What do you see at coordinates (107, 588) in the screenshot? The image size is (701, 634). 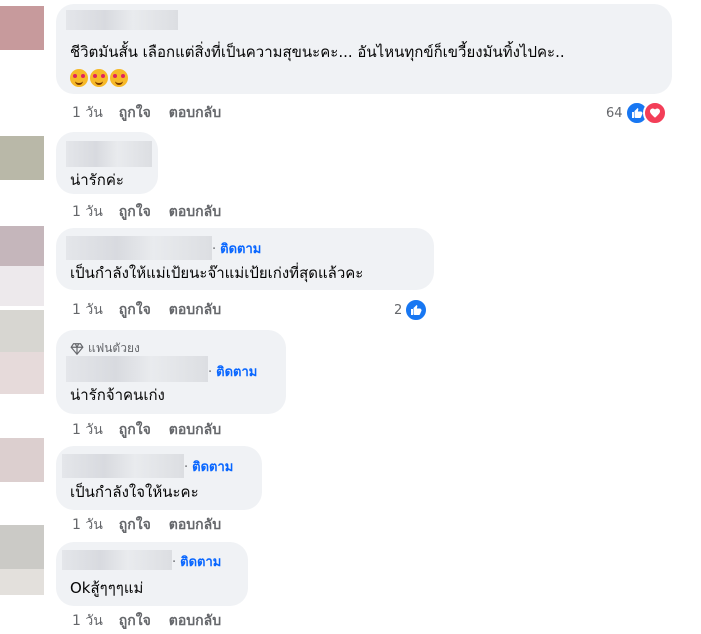 I see `comment-text: Okสู้ๆๆๆแม่` at bounding box center [107, 588].